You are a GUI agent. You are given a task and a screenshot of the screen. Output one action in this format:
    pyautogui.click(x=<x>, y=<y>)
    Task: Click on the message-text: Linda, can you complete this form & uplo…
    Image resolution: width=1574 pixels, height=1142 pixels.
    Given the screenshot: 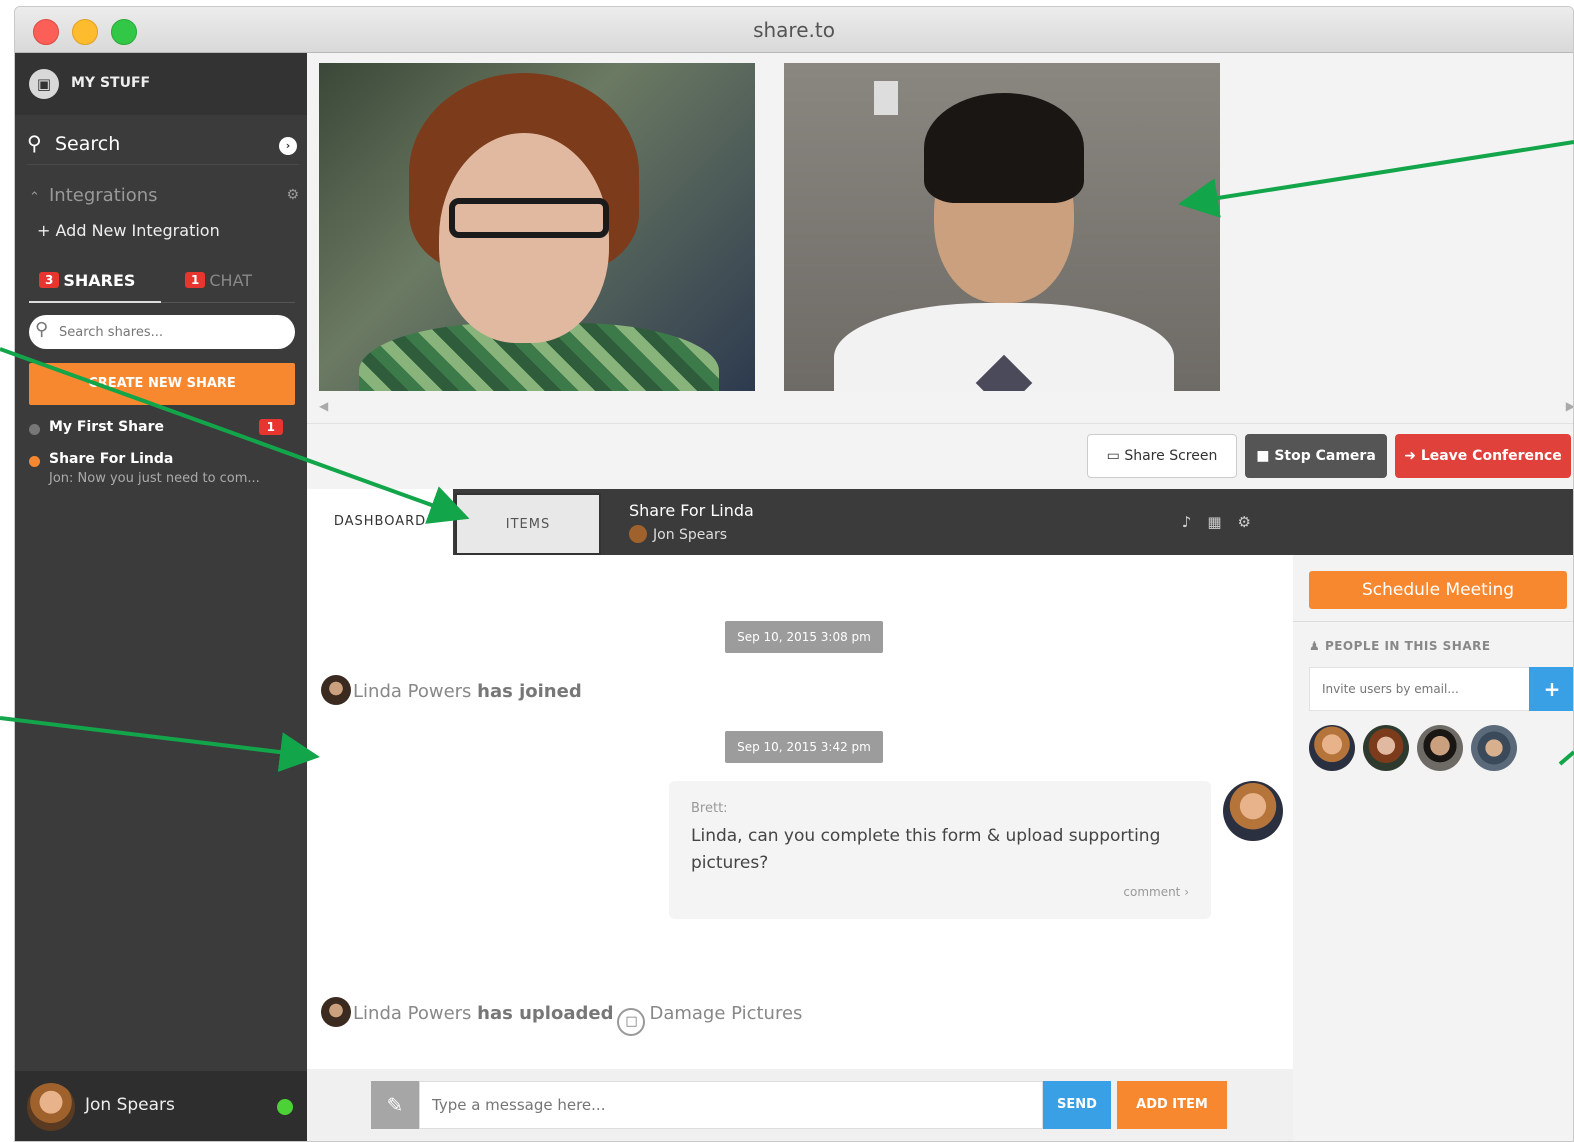 What is the action you would take?
    pyautogui.click(x=926, y=849)
    